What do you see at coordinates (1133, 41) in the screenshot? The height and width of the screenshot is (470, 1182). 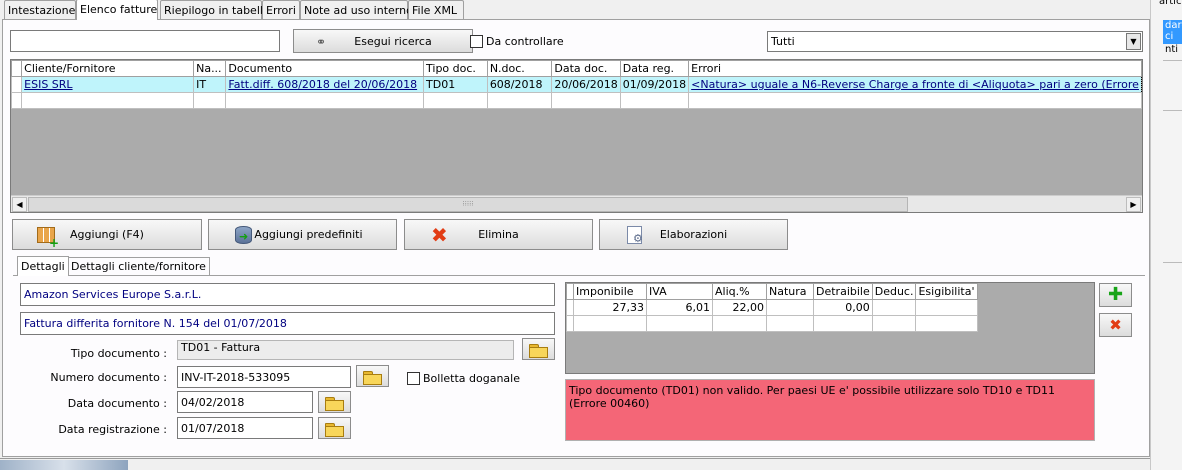 I see `chevron-down-icon: ▼` at bounding box center [1133, 41].